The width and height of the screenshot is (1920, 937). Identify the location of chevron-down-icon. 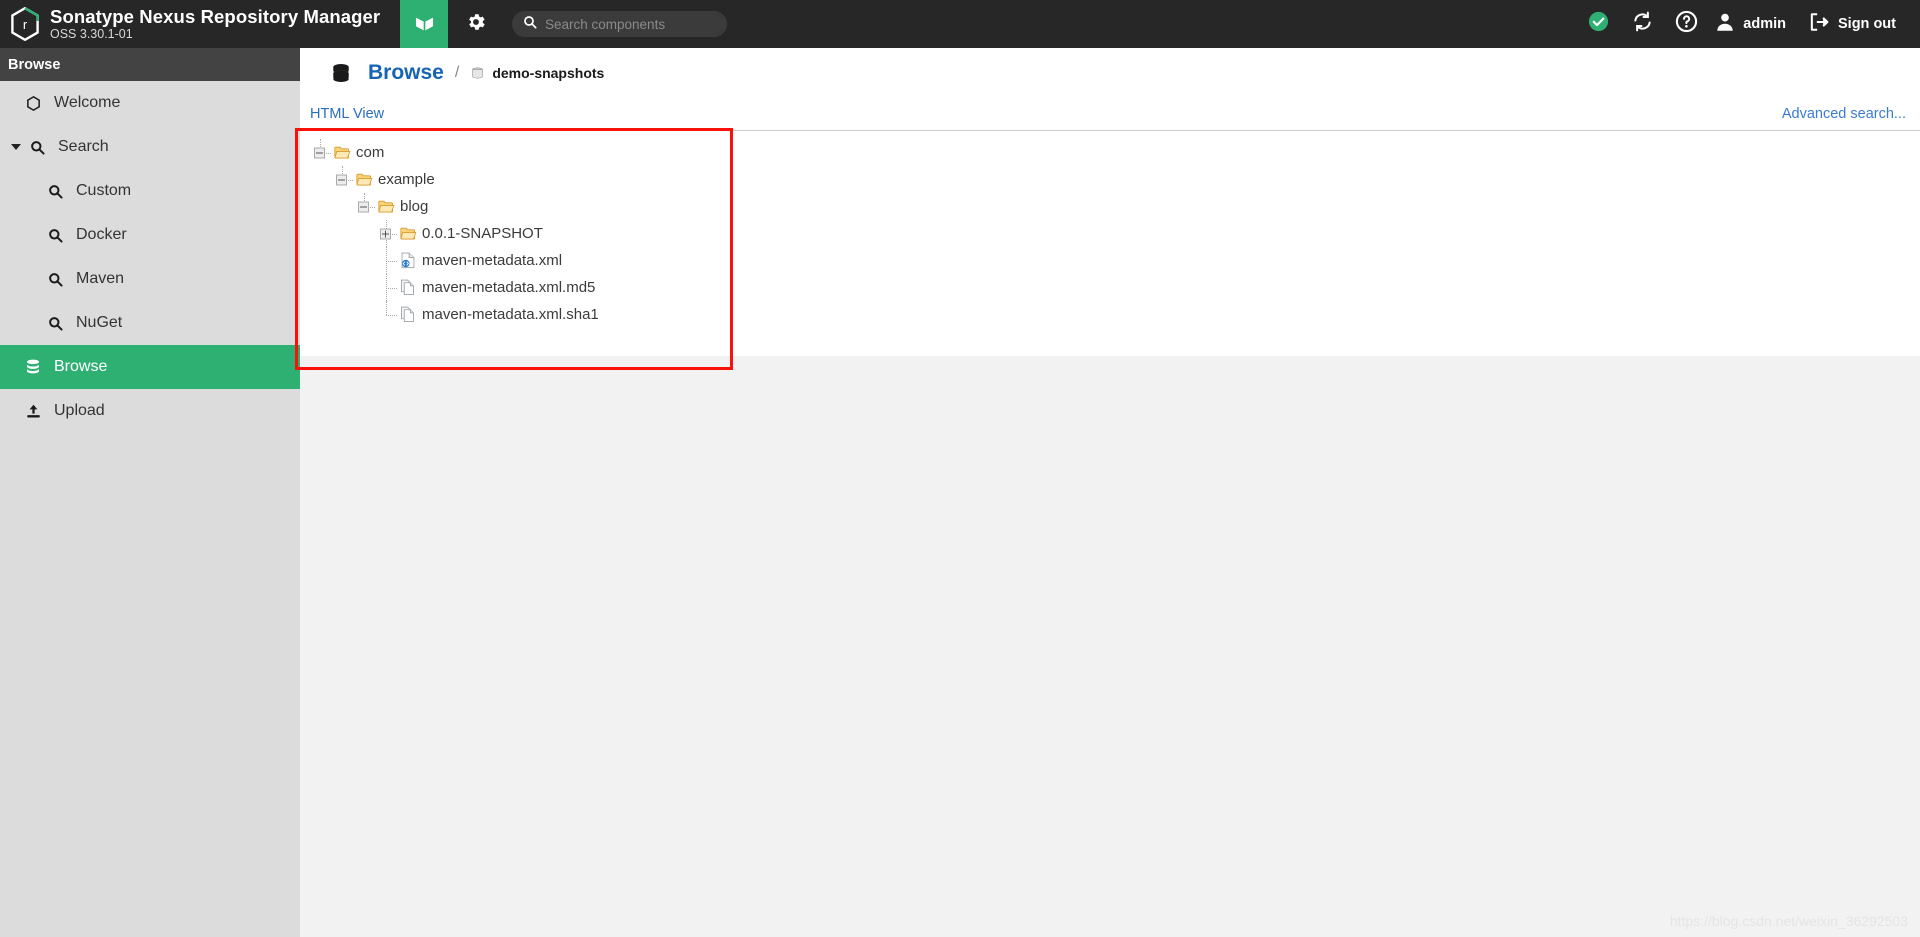
(16, 147).